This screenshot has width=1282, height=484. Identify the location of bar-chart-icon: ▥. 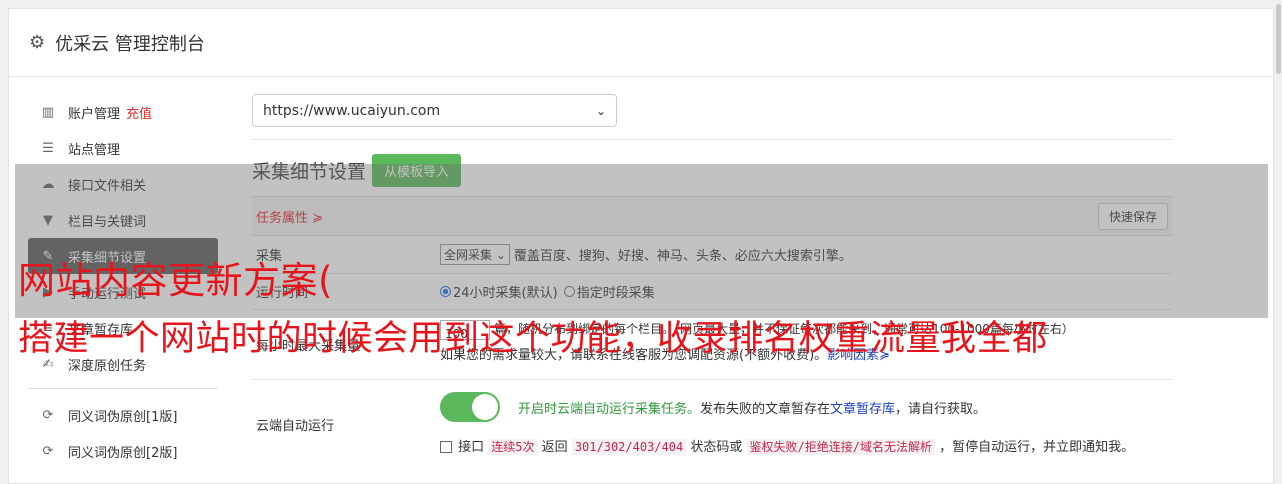
(48, 112).